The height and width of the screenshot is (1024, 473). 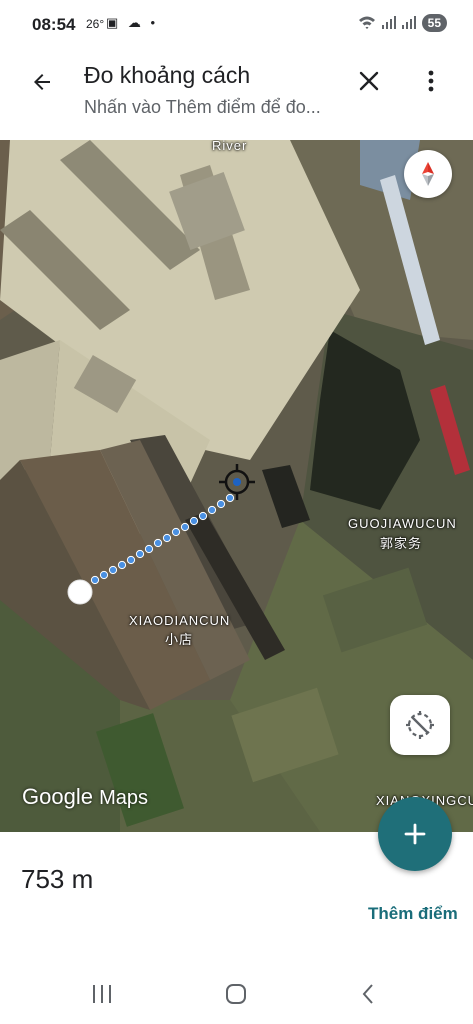 I want to click on nav-back-button, so click(x=368, y=994).